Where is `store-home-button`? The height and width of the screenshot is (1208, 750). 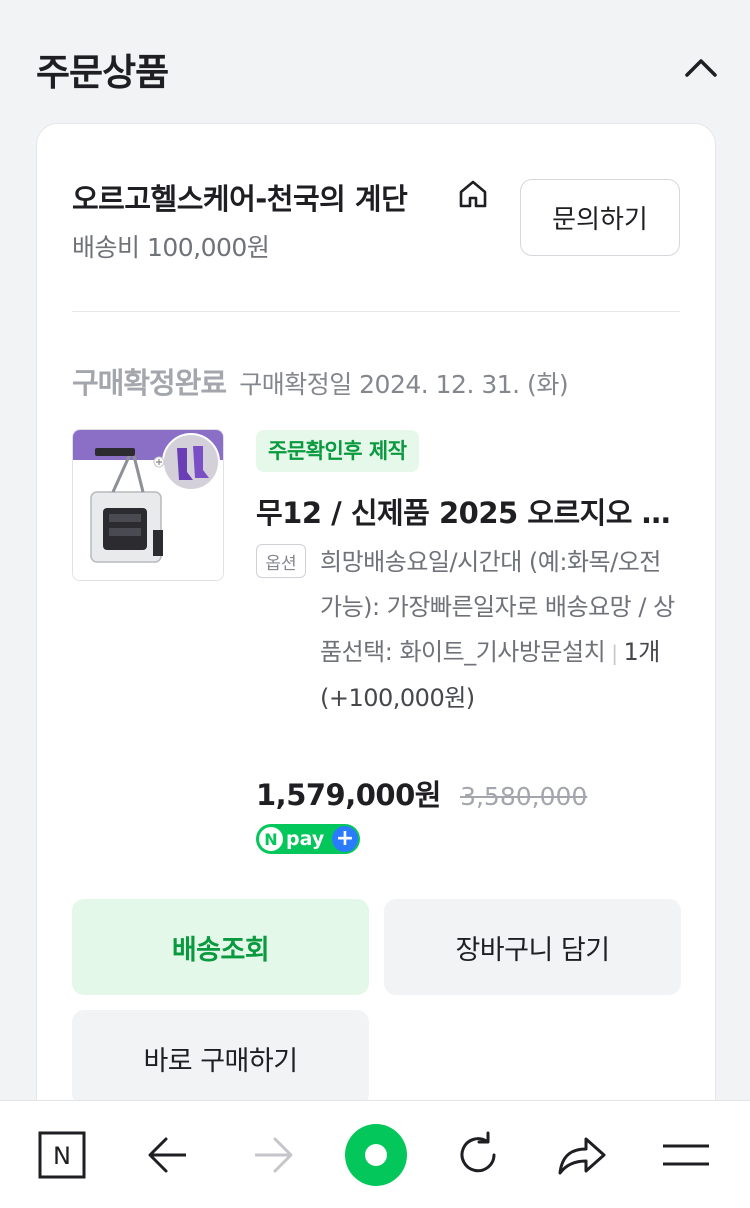
store-home-button is located at coordinates (473, 194).